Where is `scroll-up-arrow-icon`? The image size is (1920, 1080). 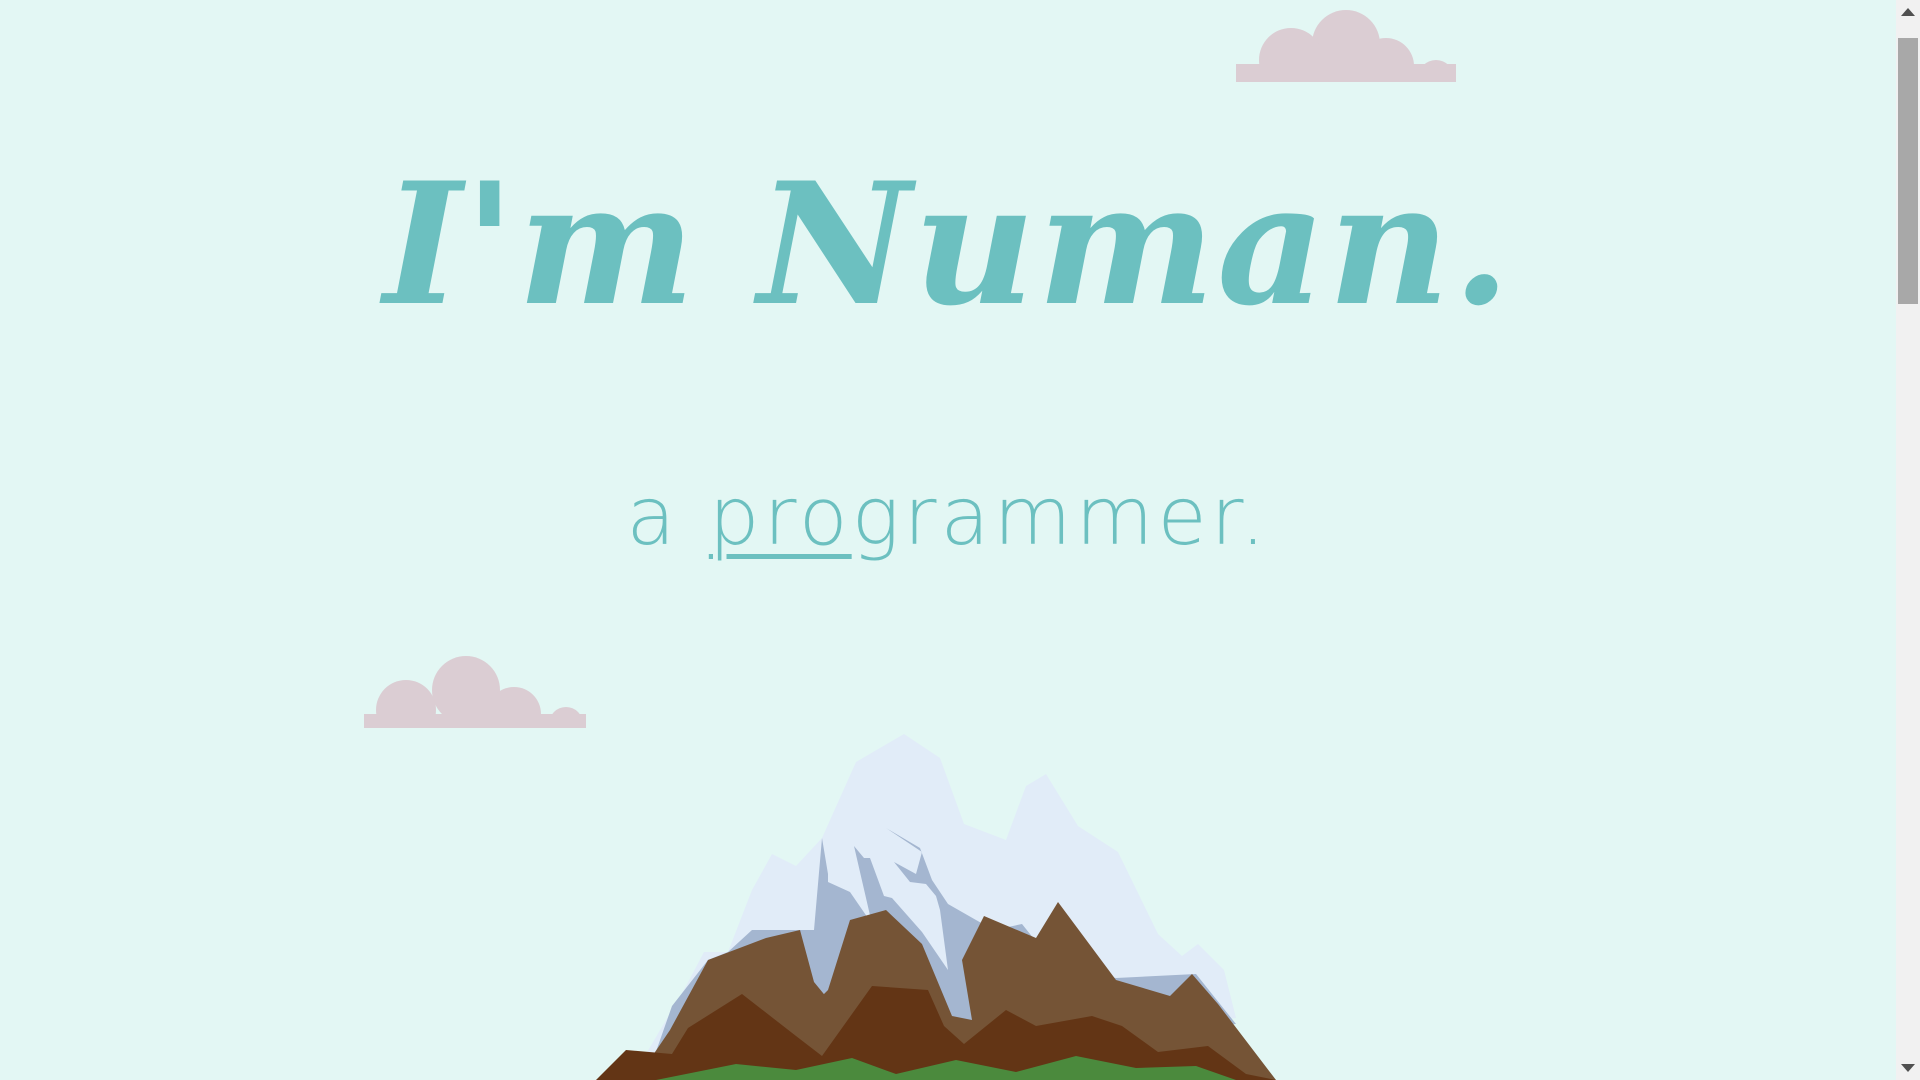 scroll-up-arrow-icon is located at coordinates (1908, 12).